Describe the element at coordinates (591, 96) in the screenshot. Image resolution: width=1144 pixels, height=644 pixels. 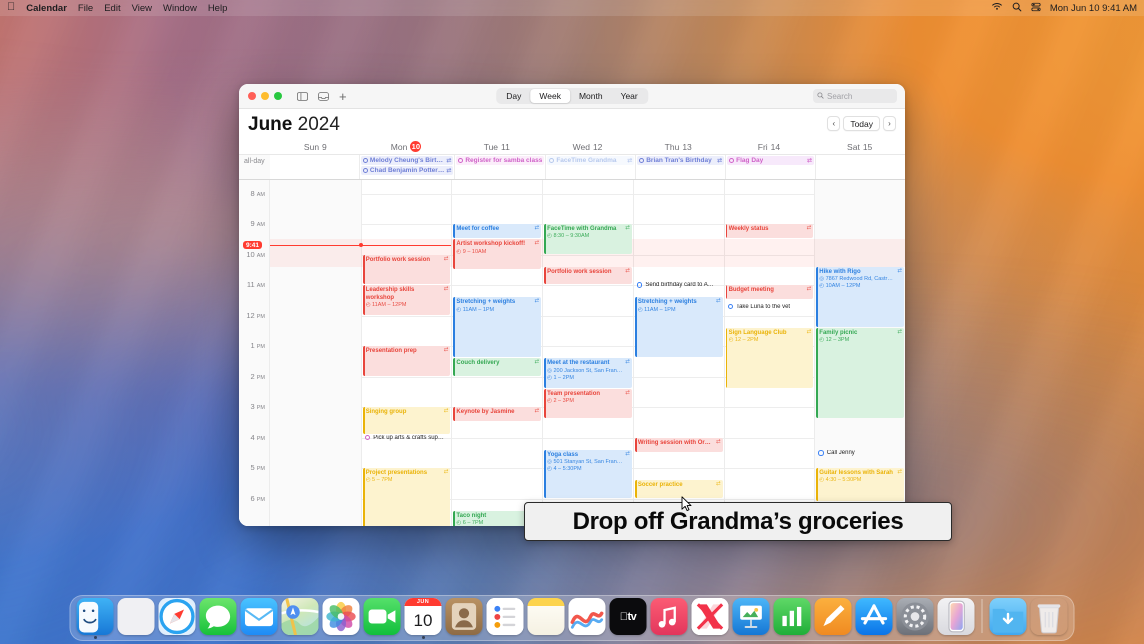
I see `view-month-tab: Month` at that location.